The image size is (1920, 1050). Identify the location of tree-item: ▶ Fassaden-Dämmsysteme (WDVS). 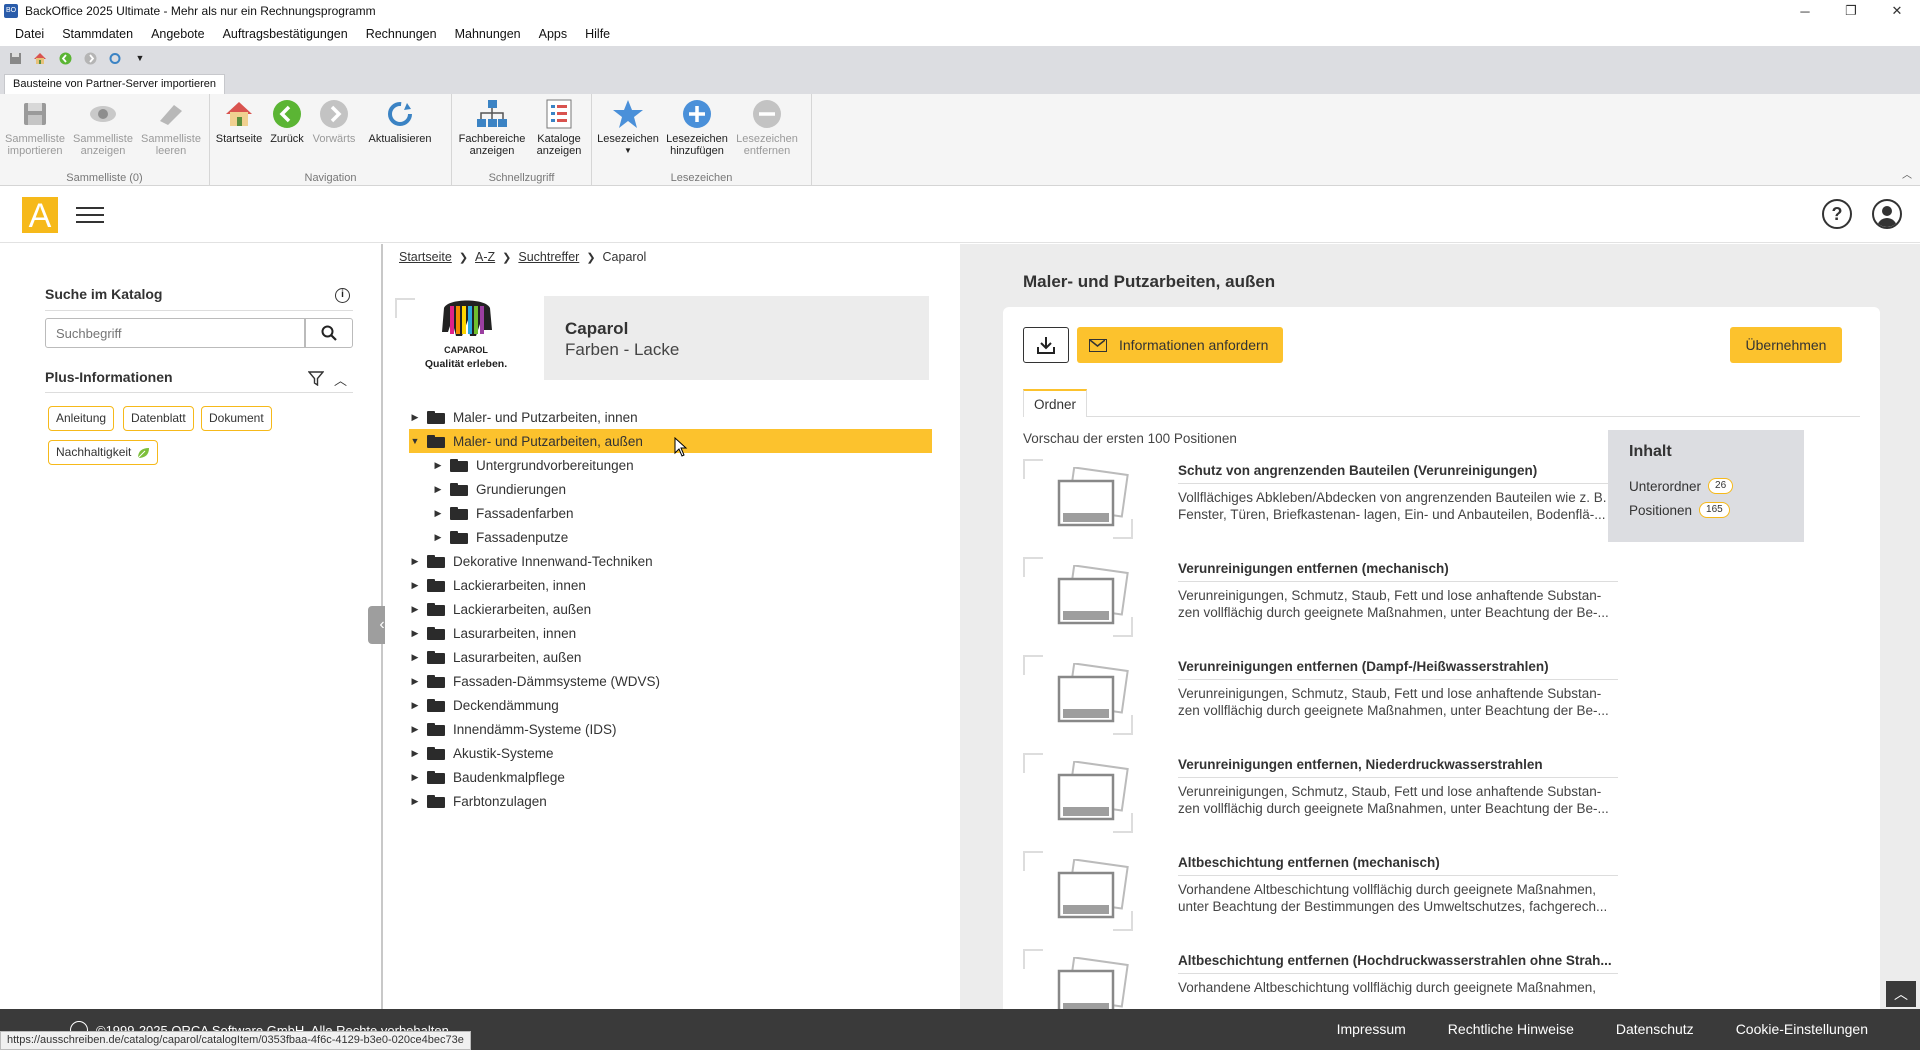
(670, 681).